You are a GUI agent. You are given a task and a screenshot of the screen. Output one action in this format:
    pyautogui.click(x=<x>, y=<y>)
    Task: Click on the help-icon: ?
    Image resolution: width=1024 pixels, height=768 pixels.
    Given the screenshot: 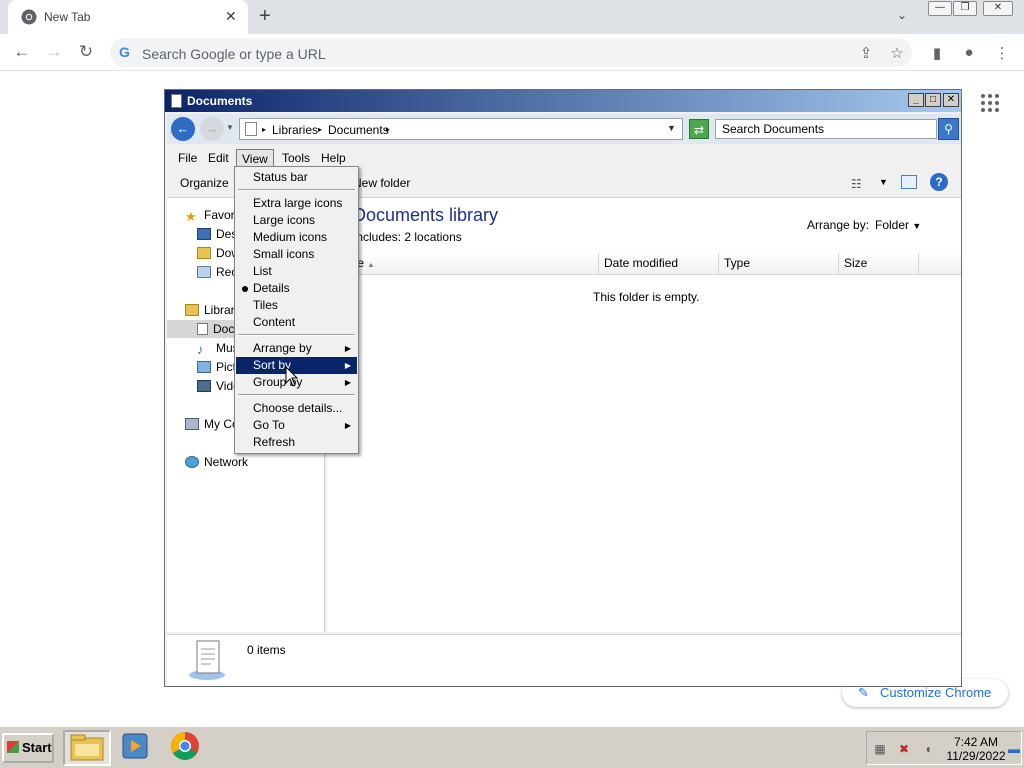 What is the action you would take?
    pyautogui.click(x=939, y=182)
    